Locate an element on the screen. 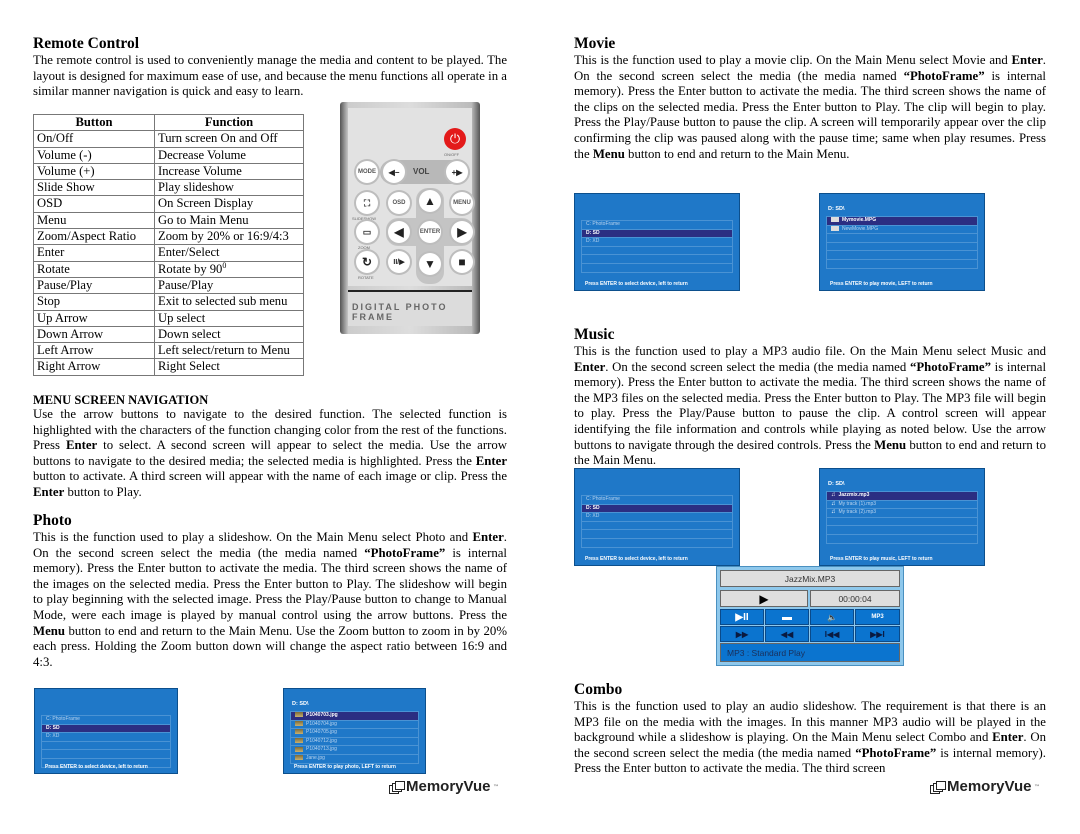  memoryvue-logo: MemoryVue ™ is located at coordinates (443, 786).